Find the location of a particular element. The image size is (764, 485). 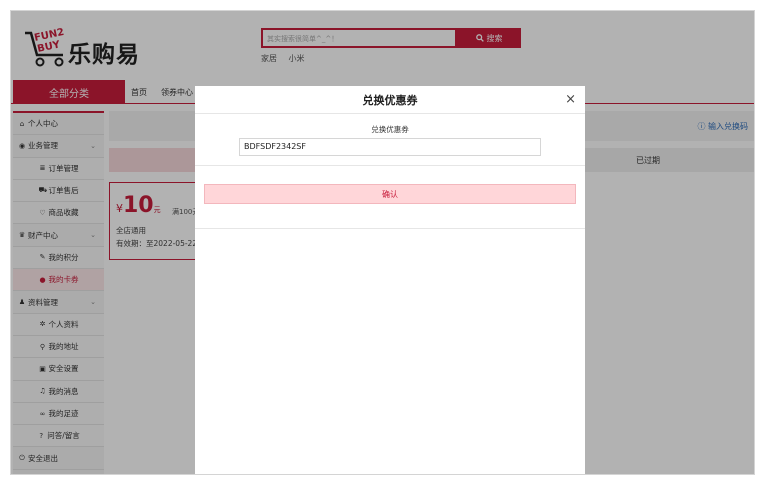

dialog-title: 兑换优惠券 is located at coordinates (390, 100).